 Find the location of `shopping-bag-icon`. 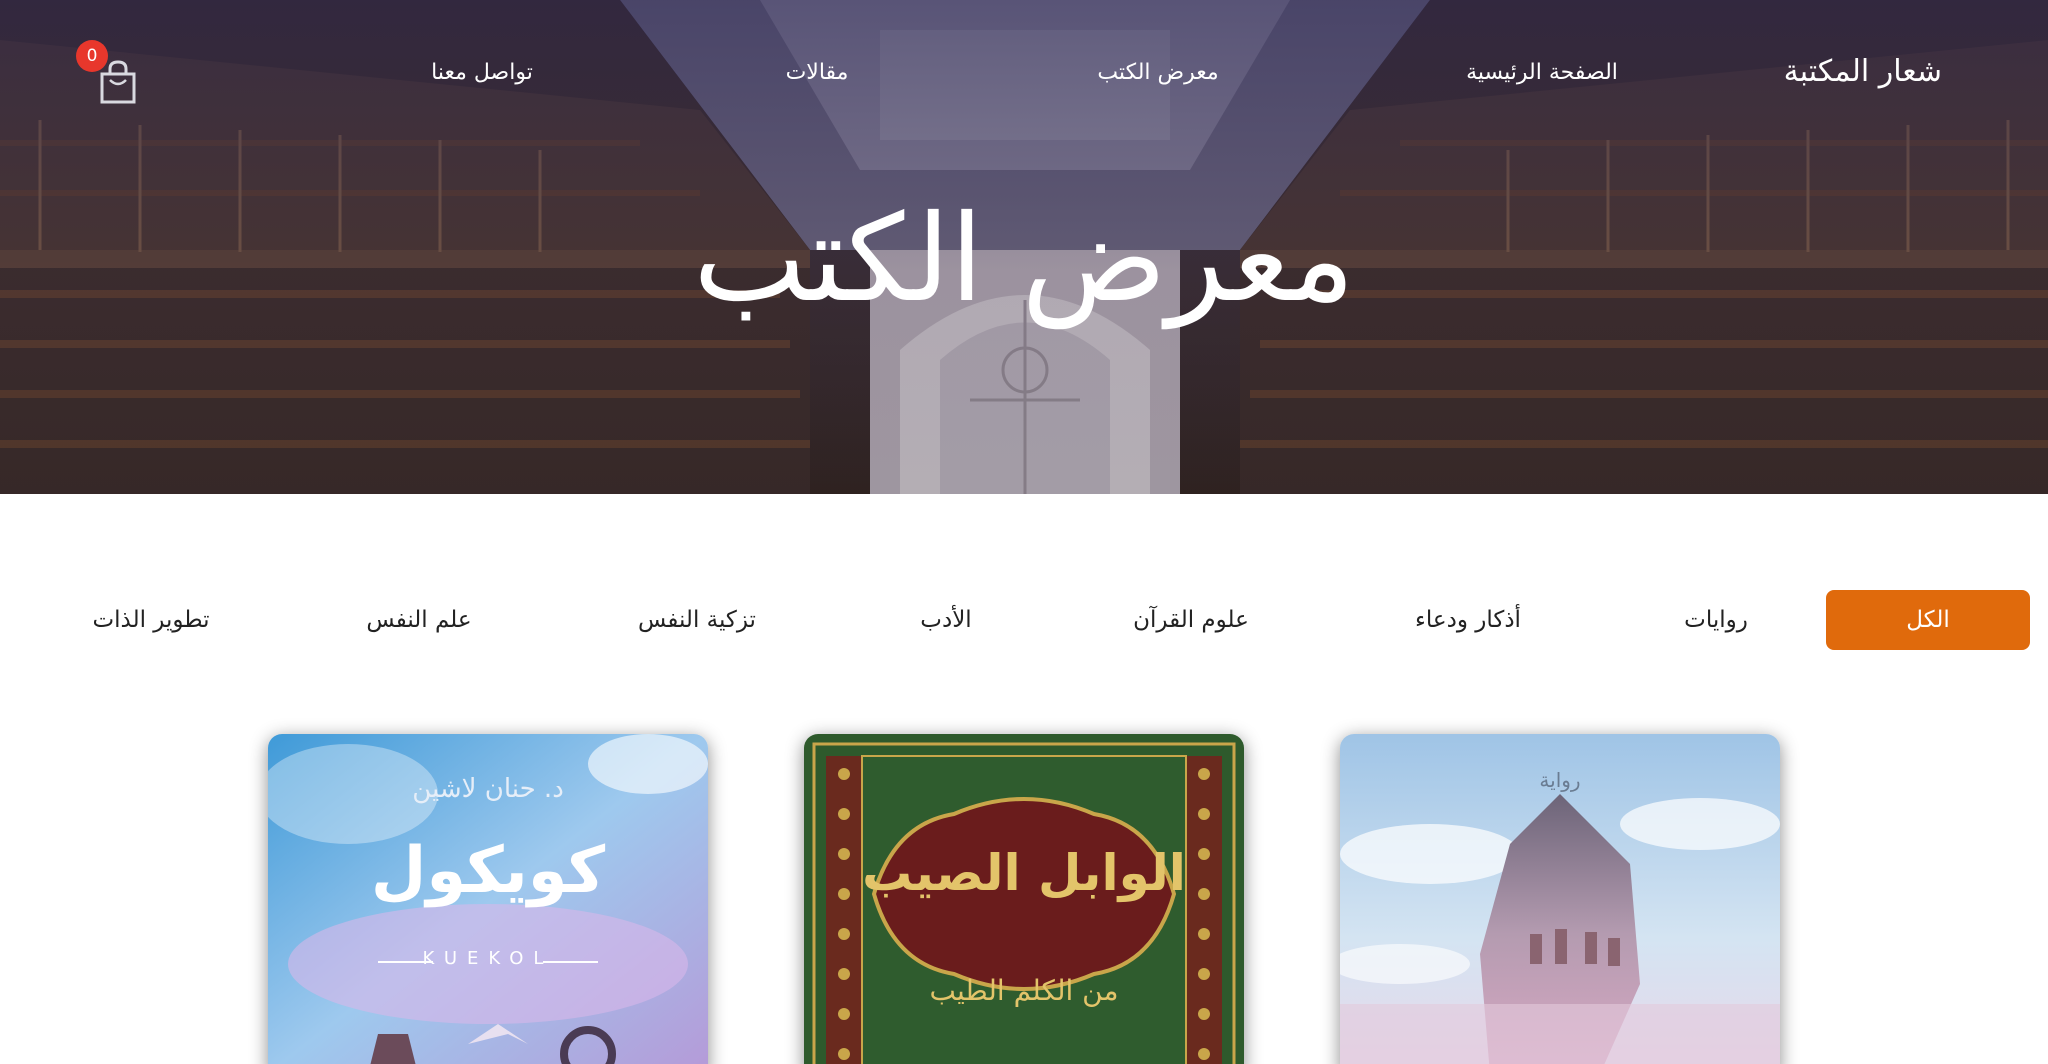

shopping-bag-icon is located at coordinates (118, 82).